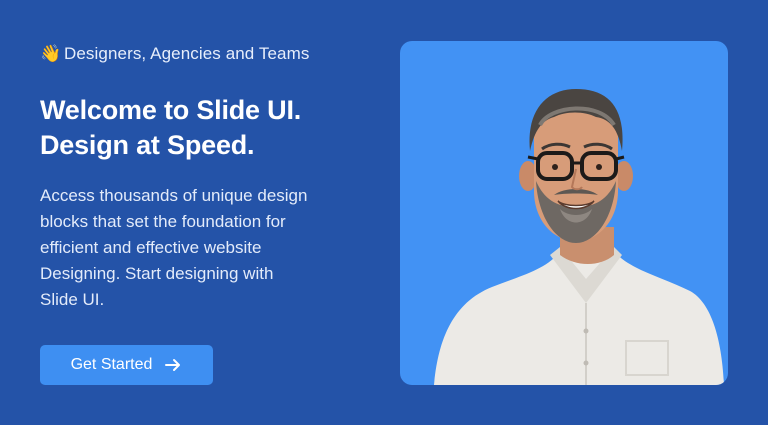 This screenshot has width=768, height=425. I want to click on description-line: Slide UI., so click(72, 299).